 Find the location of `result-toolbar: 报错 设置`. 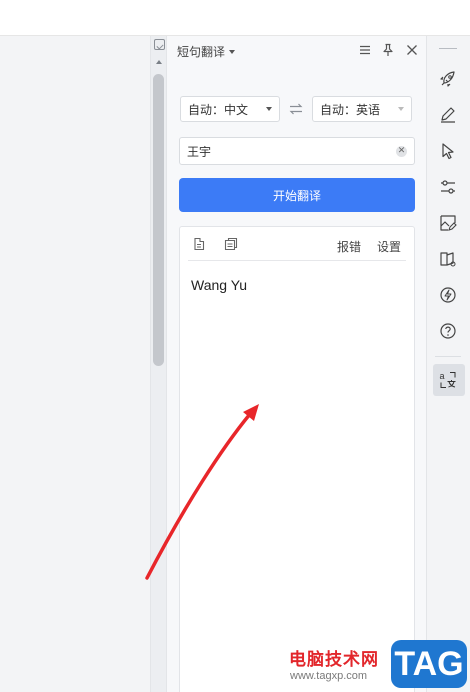

result-toolbar: 报错 设置 is located at coordinates (297, 244).